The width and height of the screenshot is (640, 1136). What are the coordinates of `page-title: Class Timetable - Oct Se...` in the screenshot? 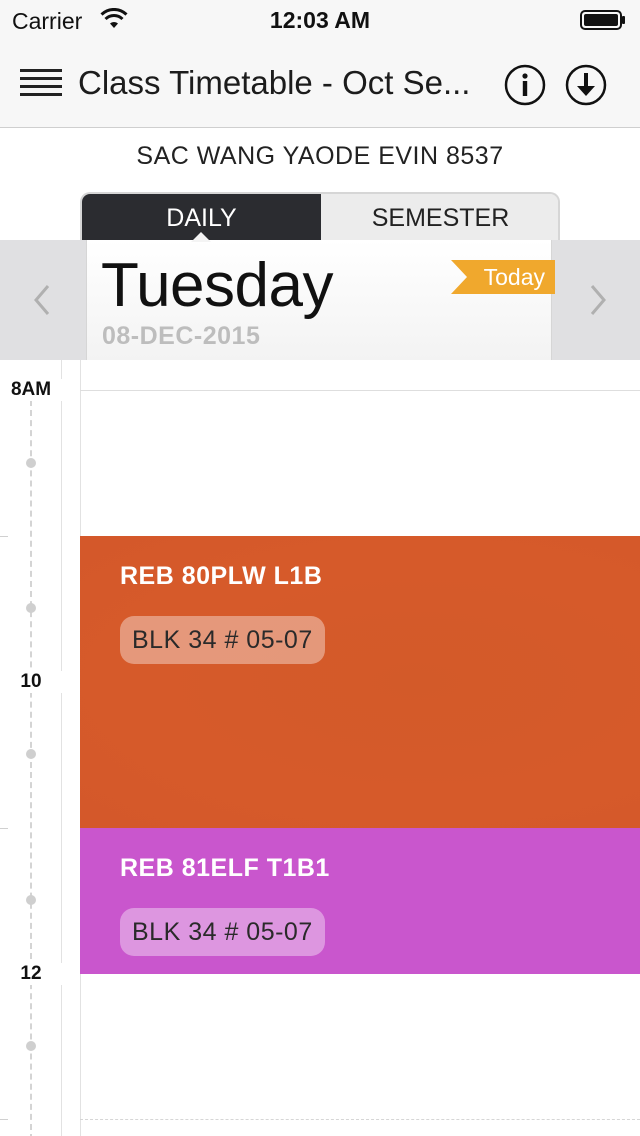 It's located at (274, 82).